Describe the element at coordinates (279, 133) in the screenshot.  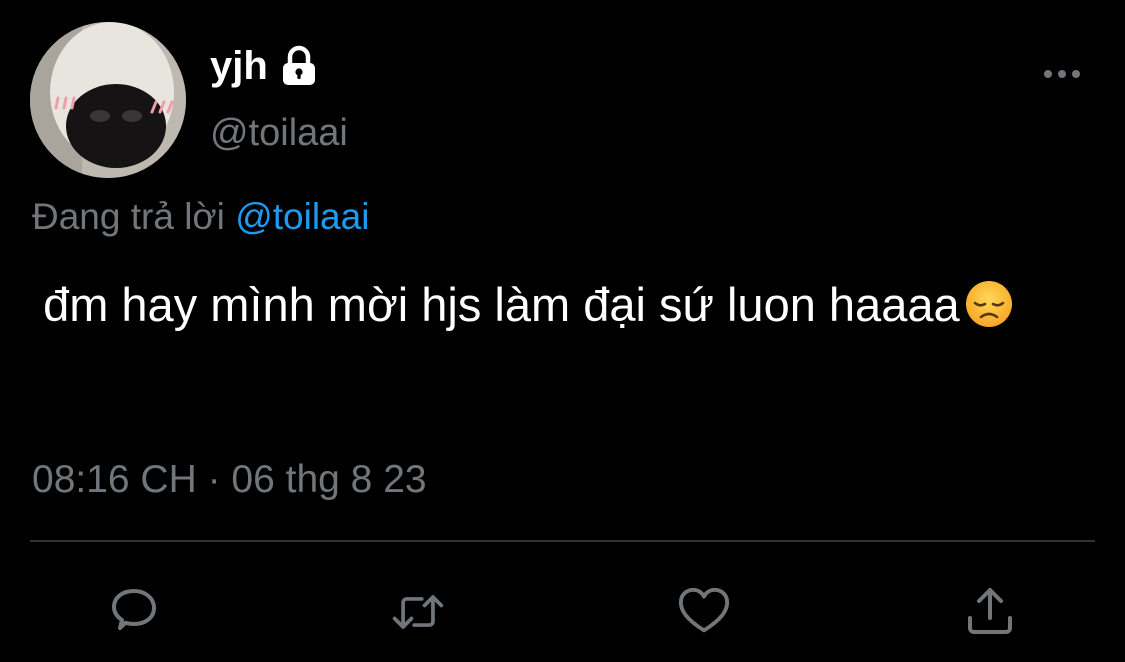
I see `username: @toilaai` at that location.